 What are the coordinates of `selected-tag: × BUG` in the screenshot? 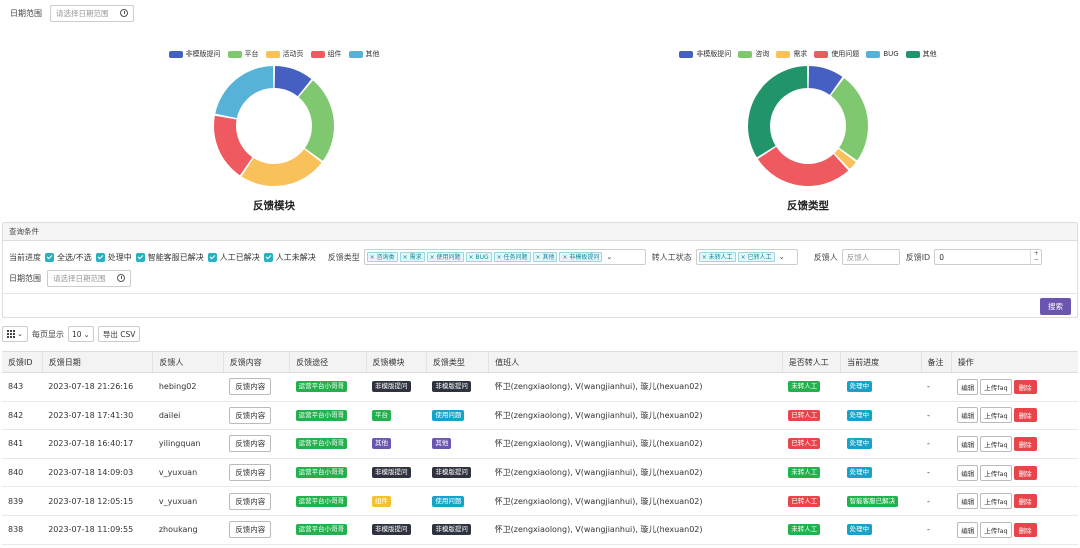 It's located at (478, 257).